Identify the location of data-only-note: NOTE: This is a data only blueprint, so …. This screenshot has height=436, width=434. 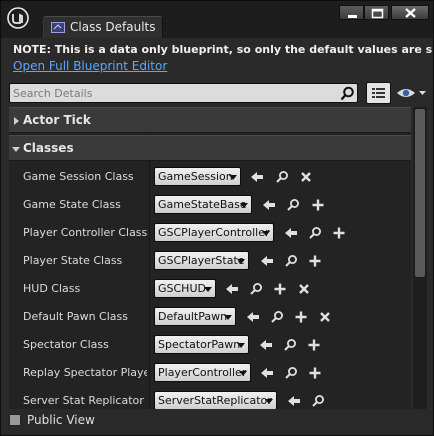
(223, 49).